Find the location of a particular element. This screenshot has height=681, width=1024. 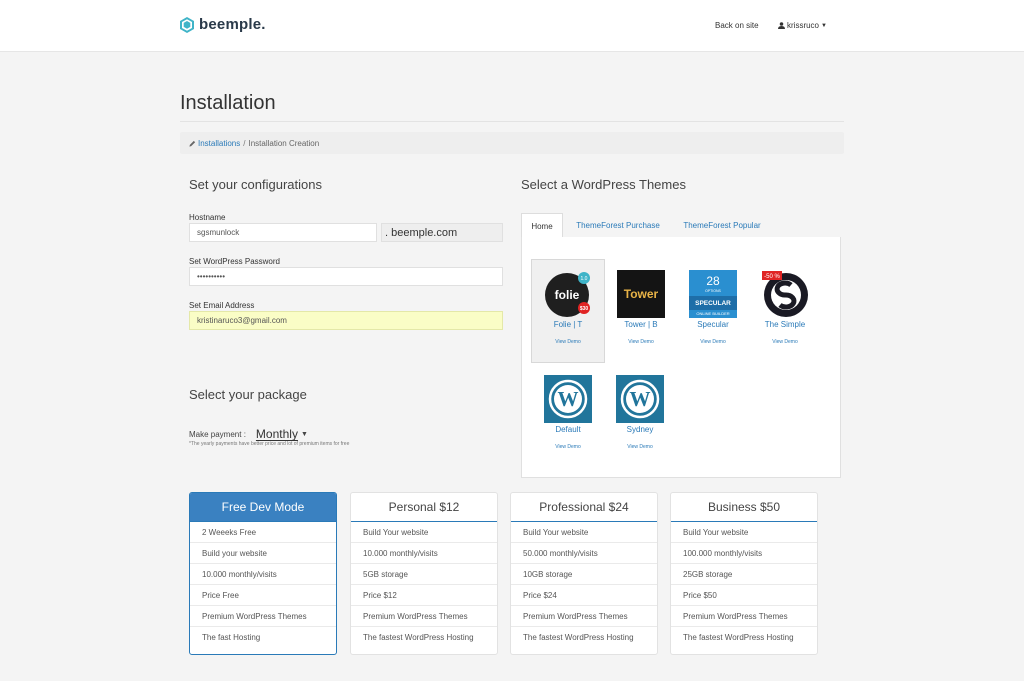

user-menu: krissruco ▼ is located at coordinates (802, 25).